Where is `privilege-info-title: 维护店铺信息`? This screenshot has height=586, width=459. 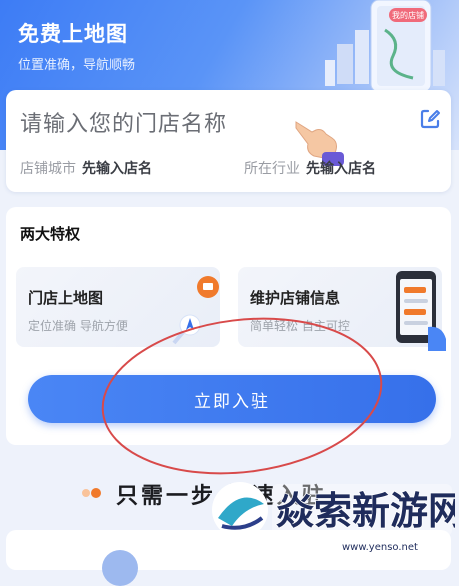 privilege-info-title: 维护店铺信息 is located at coordinates (295, 298).